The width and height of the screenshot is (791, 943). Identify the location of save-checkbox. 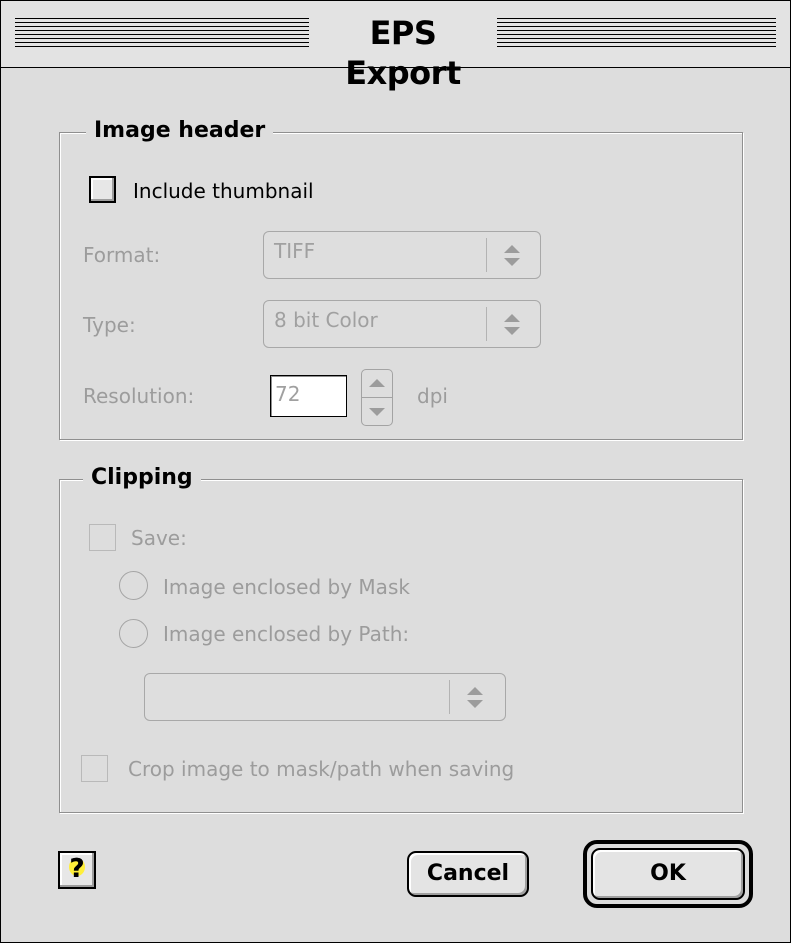
(102, 537).